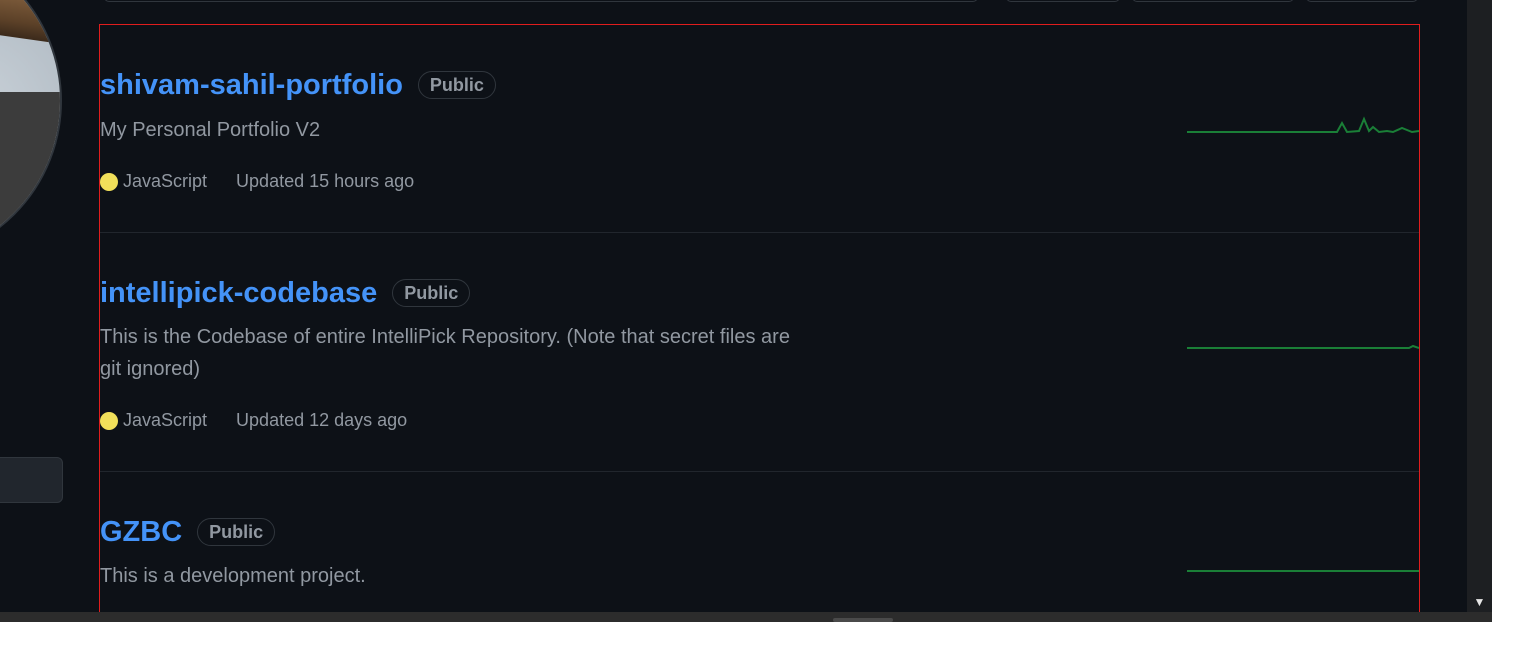  What do you see at coordinates (1479, 306) in the screenshot?
I see `vertical-scrollbar` at bounding box center [1479, 306].